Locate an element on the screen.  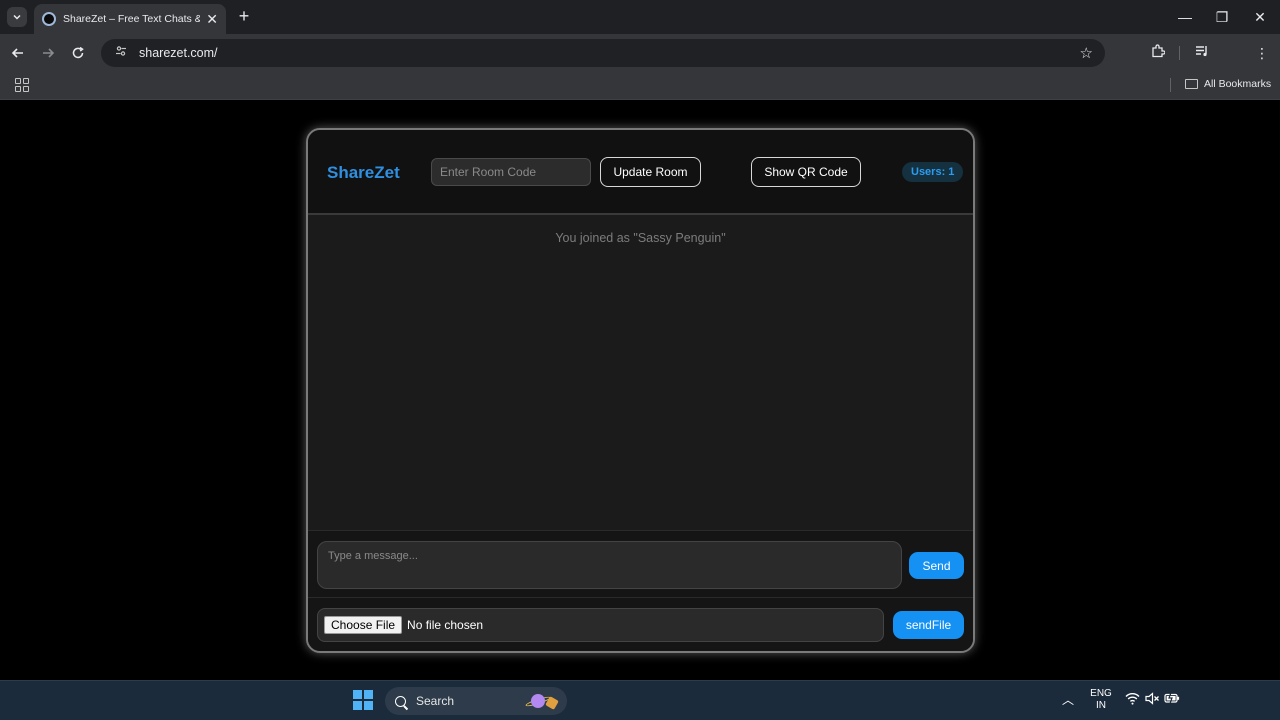
browser-menu-icon: ⋮ is located at coordinates (1262, 53).